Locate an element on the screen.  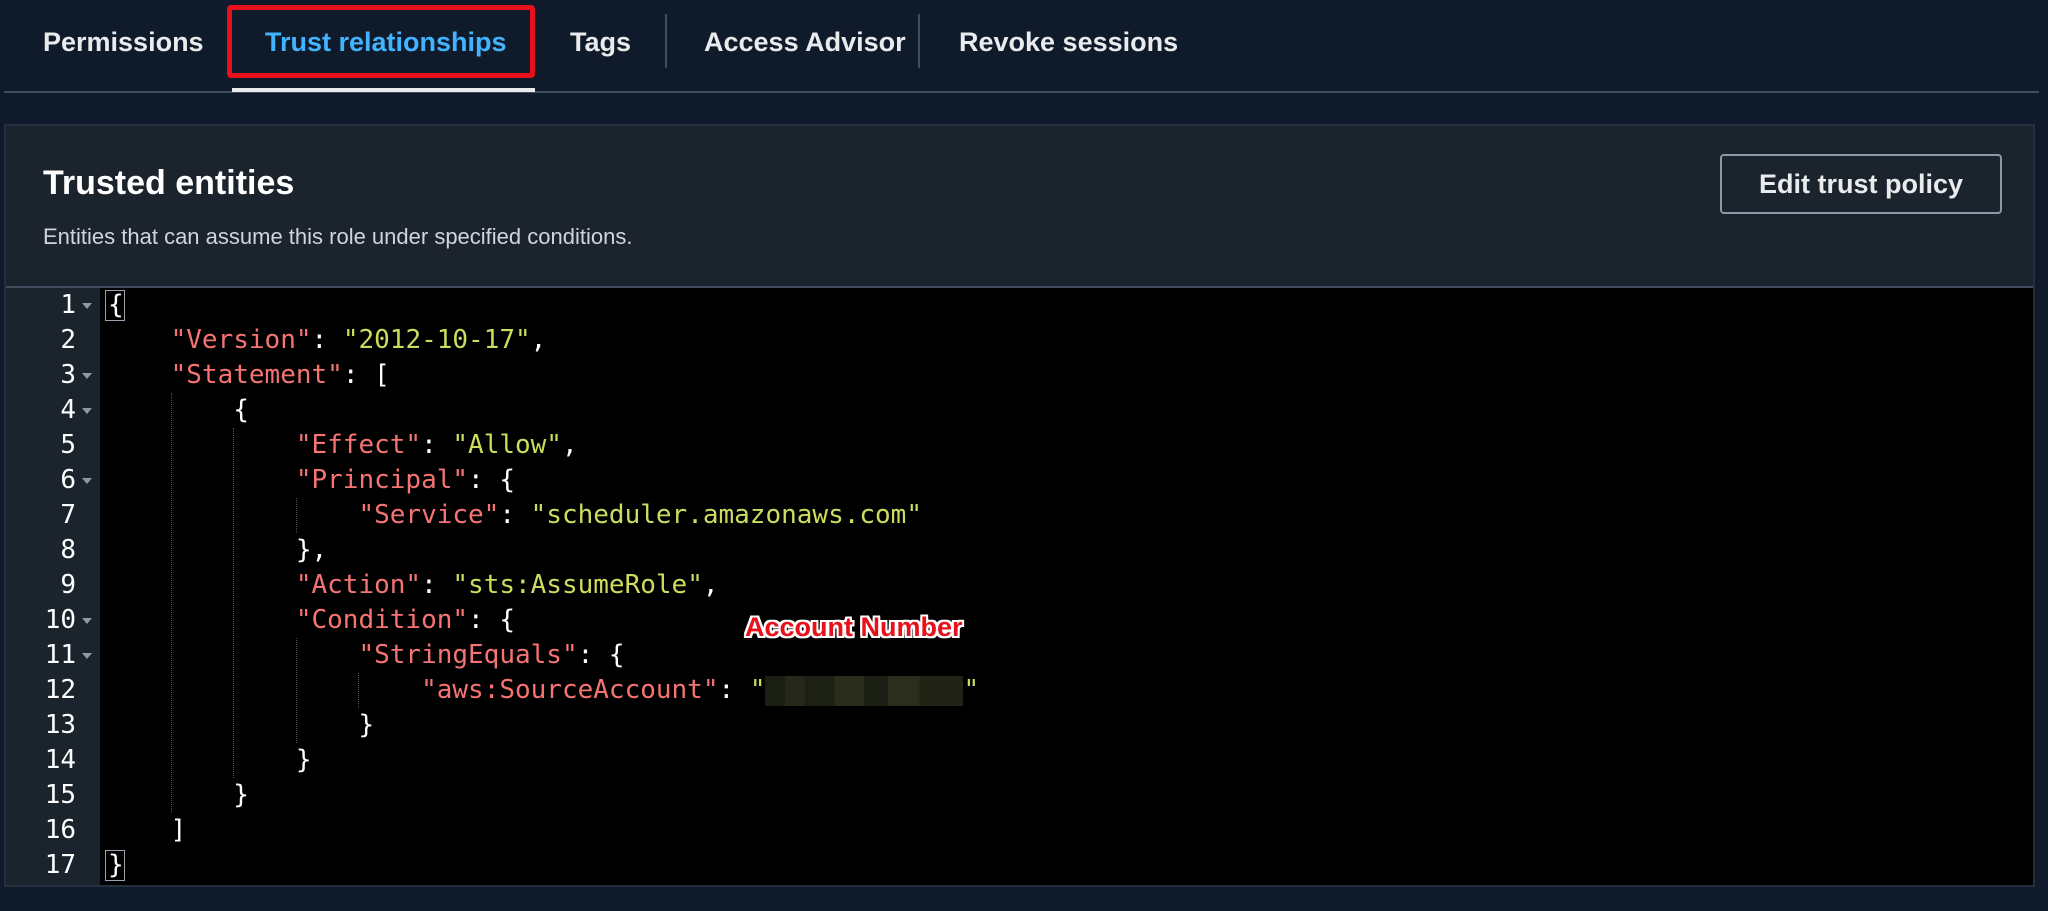
json-string-value: "scheduler.amazonaws.com" is located at coordinates (726, 515).